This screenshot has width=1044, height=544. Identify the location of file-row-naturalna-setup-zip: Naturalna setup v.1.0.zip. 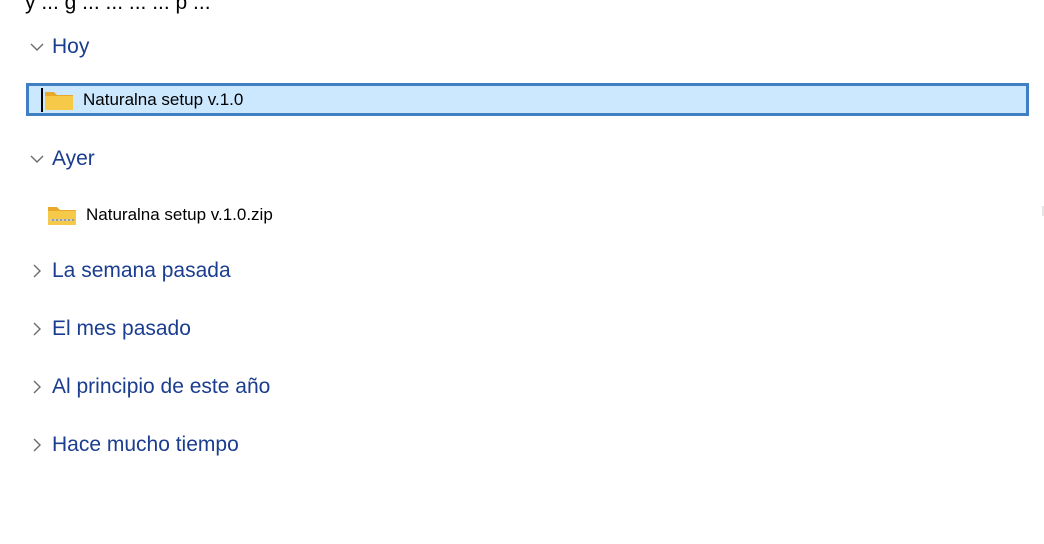
(149, 215).